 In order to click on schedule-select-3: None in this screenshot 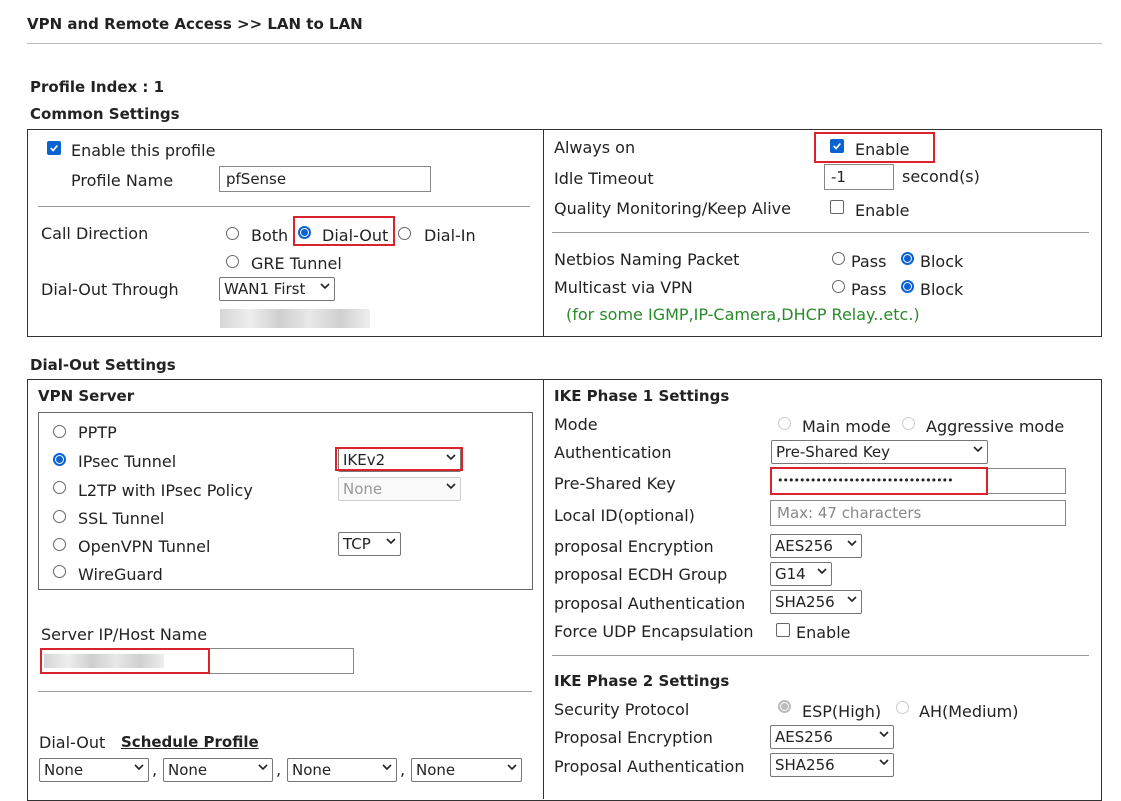, I will do `click(342, 770)`.